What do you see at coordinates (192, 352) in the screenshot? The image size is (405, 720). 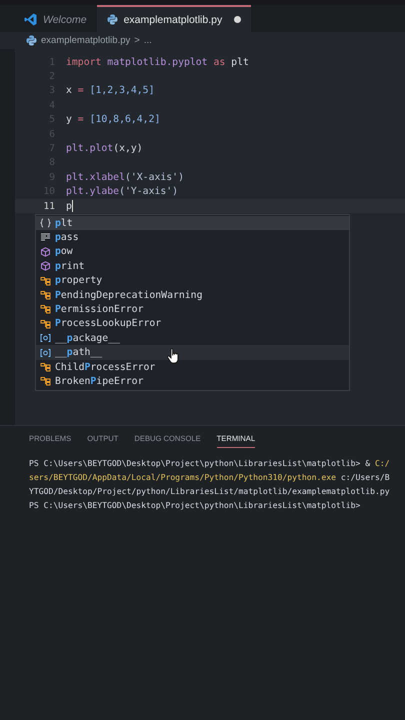 I see `suggestion-item: __path__` at bounding box center [192, 352].